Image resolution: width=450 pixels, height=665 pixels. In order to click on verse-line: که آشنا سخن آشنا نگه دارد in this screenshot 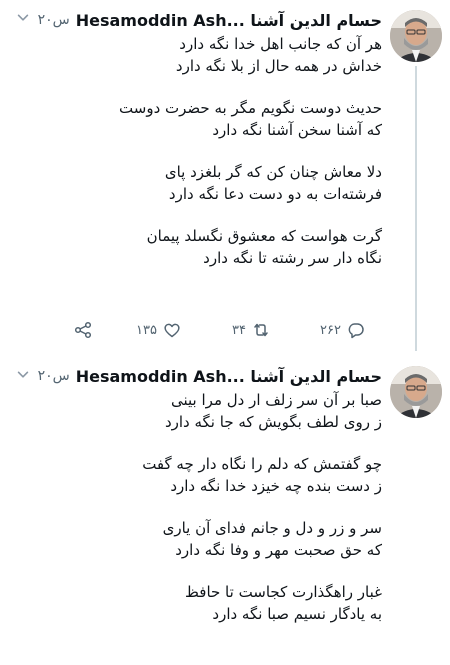, I will do `click(297, 129)`.